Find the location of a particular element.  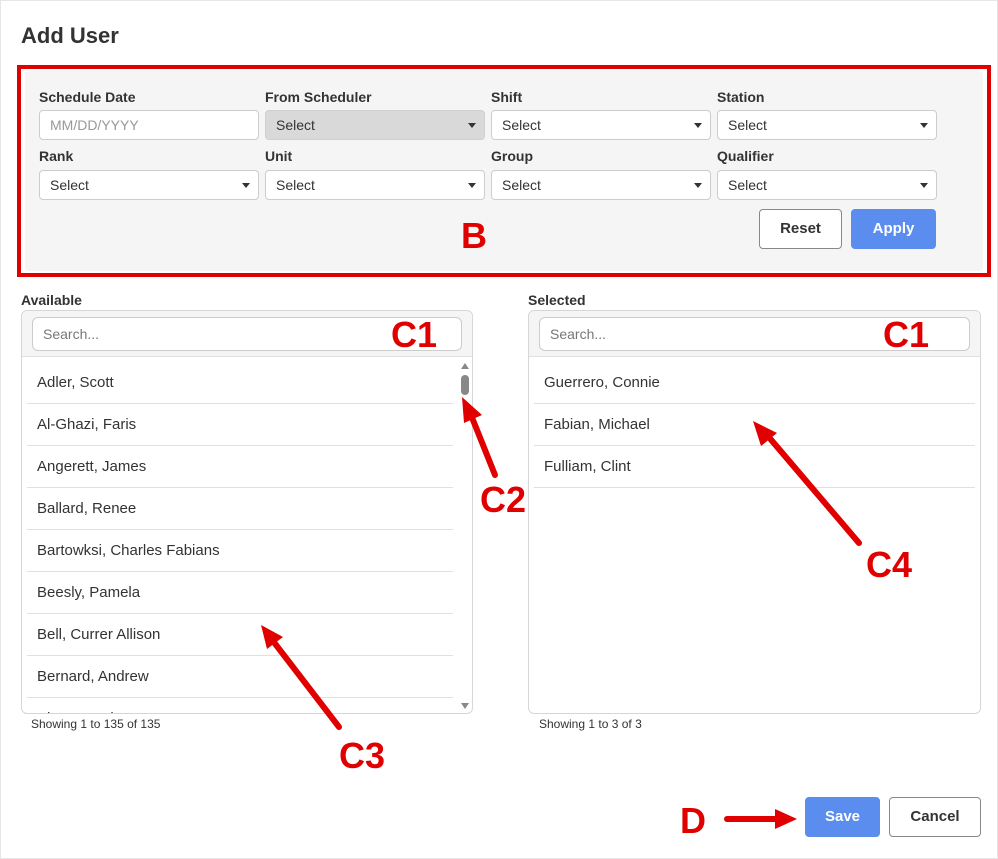

arrow-c3-line is located at coordinates (306, 684).